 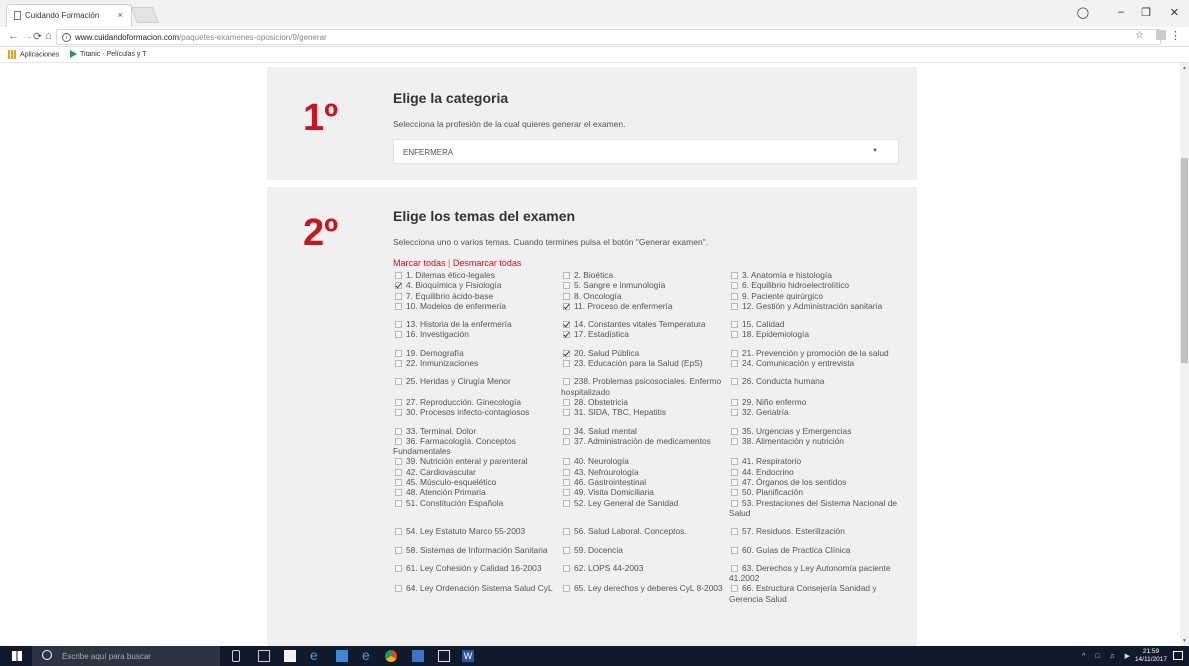 What do you see at coordinates (1146, 12) in the screenshot?
I see `restore-icon: ❐` at bounding box center [1146, 12].